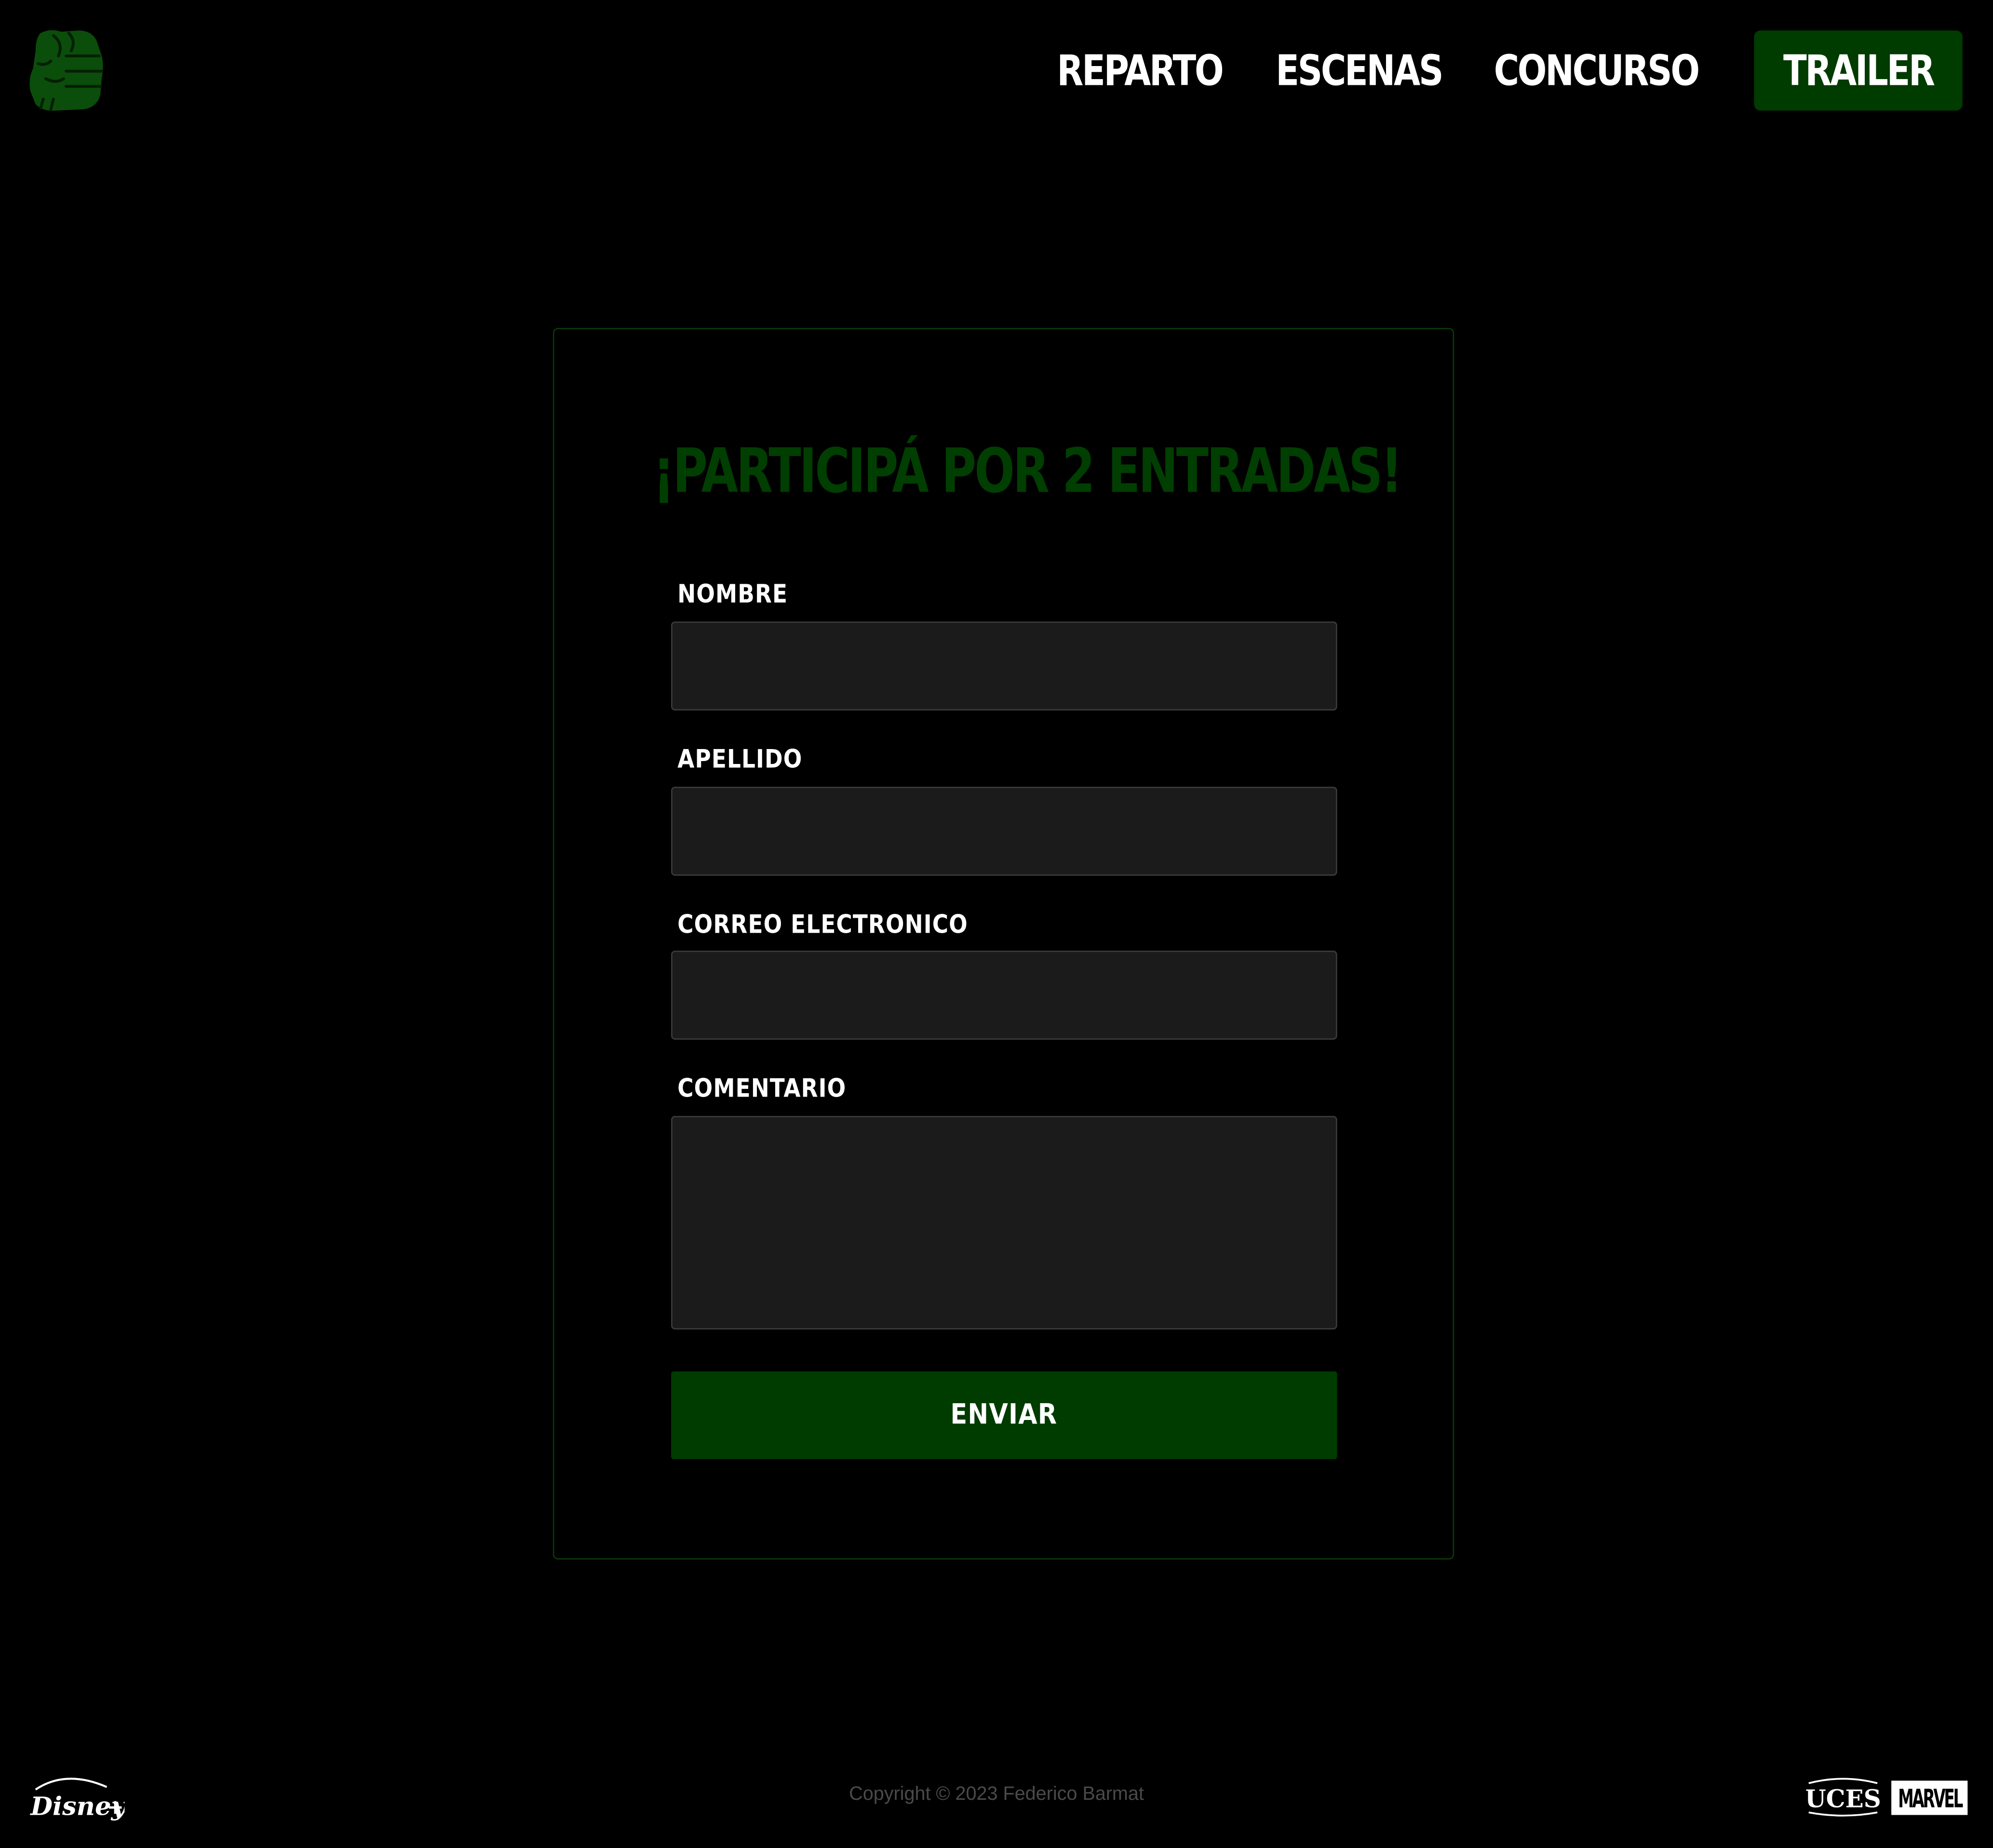  Describe the element at coordinates (762, 1087) in the screenshot. I see `comentario-label: COMENTARIO` at that location.